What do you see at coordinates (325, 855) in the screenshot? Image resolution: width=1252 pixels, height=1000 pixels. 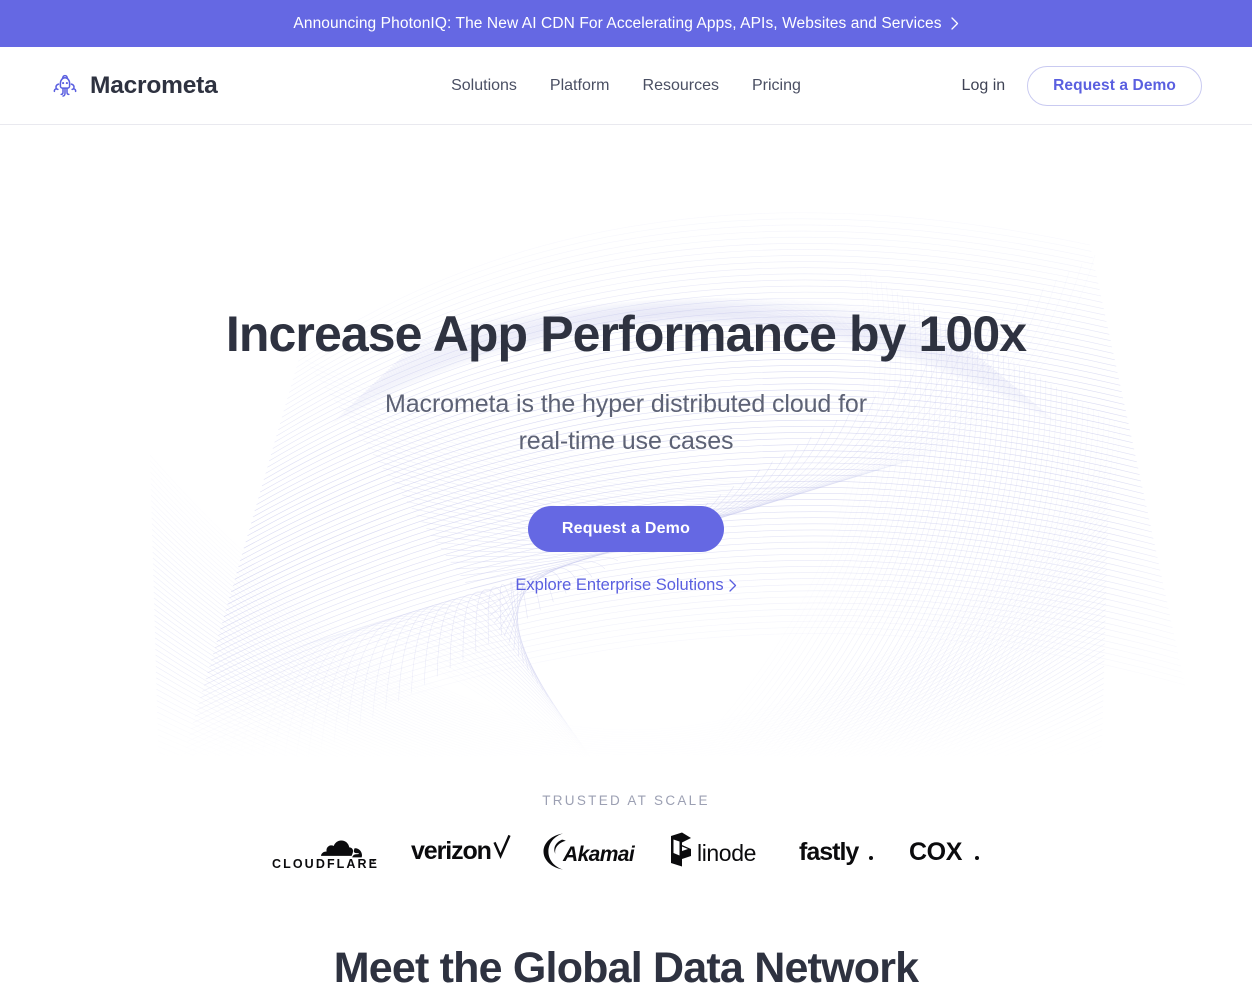 I see `cloudflare-logo-icon: CLOUDFLARE` at bounding box center [325, 855].